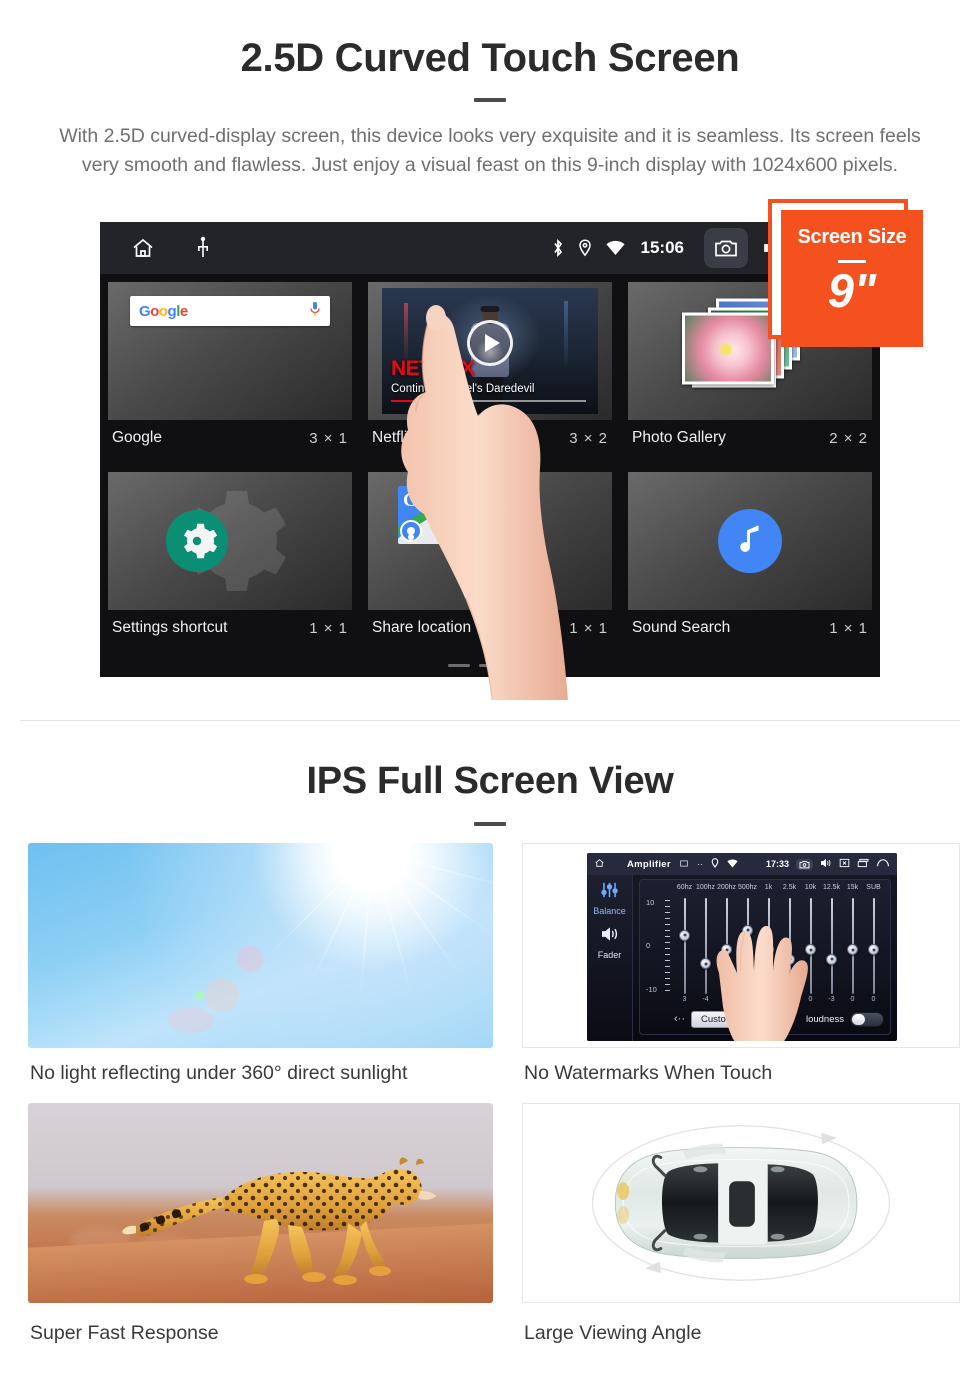 The image size is (980, 1394). What do you see at coordinates (651, 989) in the screenshot?
I see `axis-label-min: -10` at bounding box center [651, 989].